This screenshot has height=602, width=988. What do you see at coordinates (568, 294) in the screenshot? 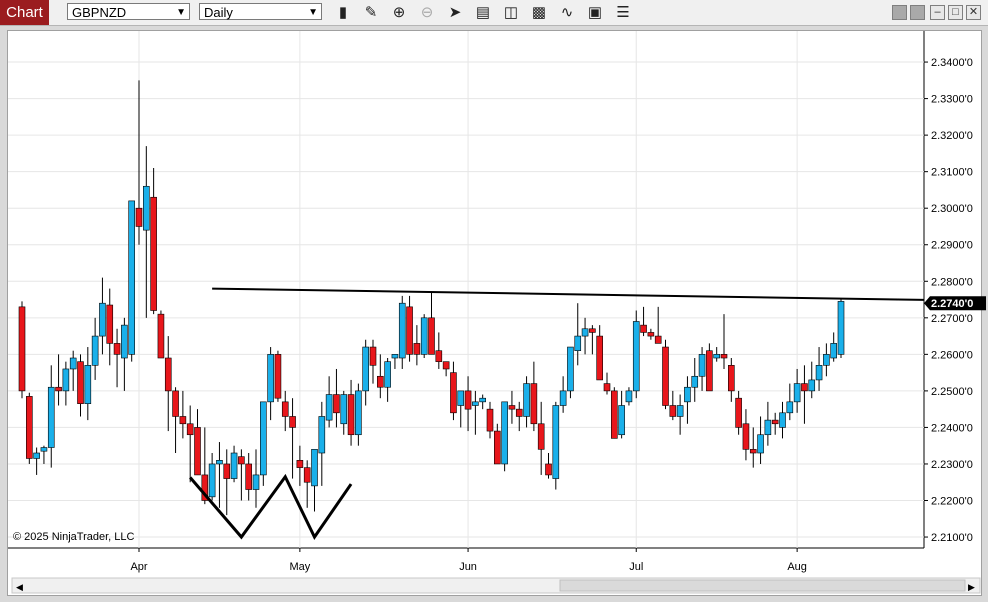
I see `resistance-line` at bounding box center [568, 294].